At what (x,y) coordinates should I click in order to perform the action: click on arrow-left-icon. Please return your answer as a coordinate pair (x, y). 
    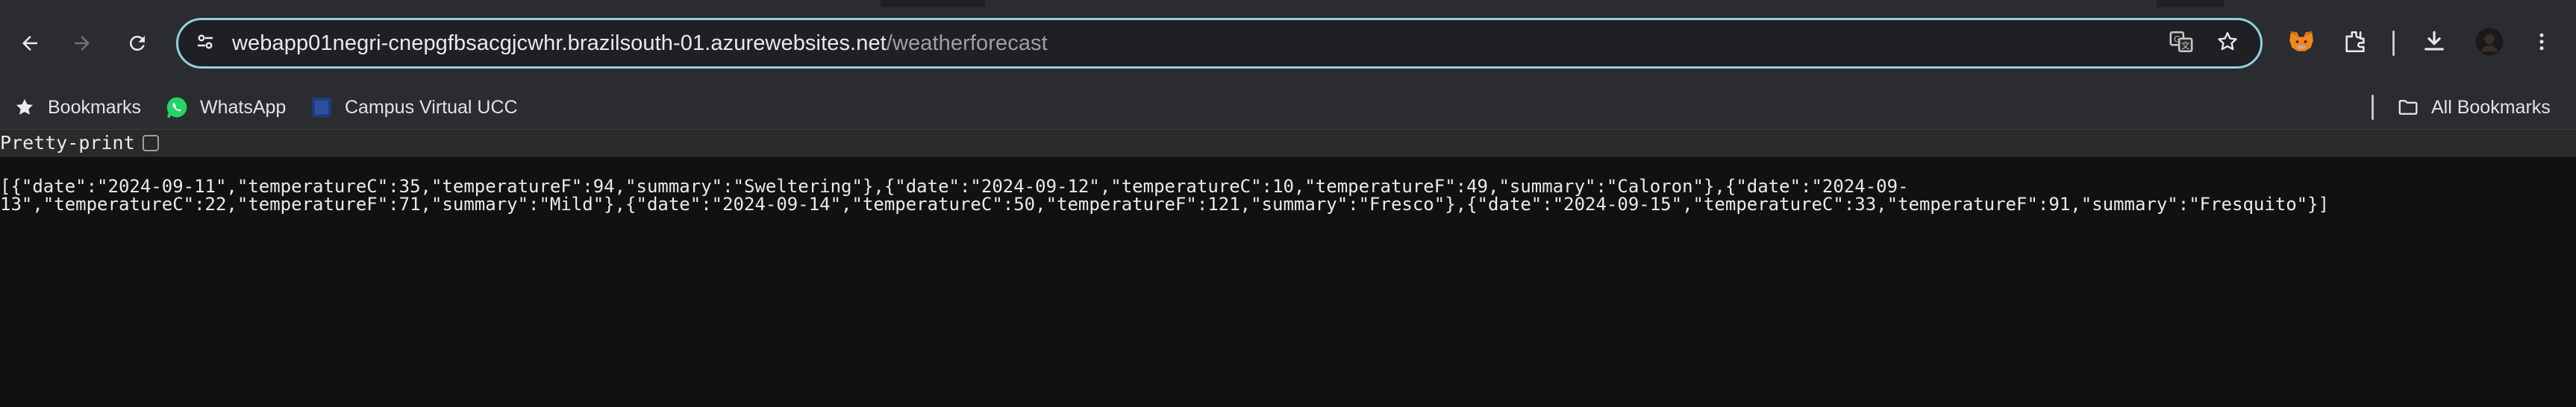
    Looking at the image, I should click on (30, 43).